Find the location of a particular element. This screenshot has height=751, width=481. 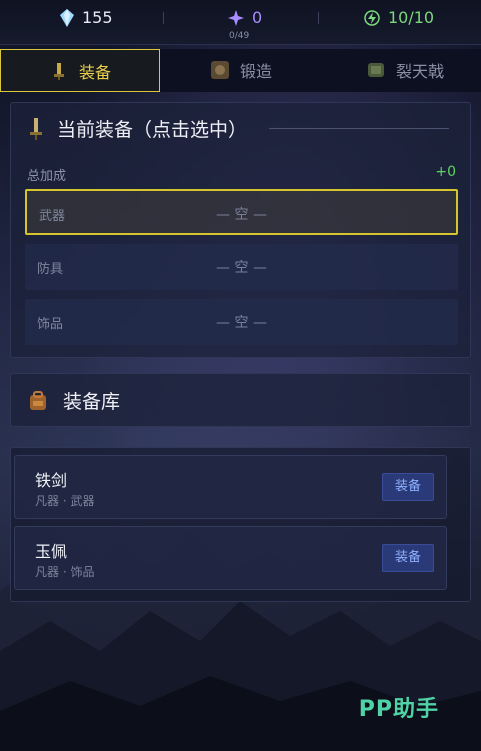

crystal-count: 0 is located at coordinates (257, 17).